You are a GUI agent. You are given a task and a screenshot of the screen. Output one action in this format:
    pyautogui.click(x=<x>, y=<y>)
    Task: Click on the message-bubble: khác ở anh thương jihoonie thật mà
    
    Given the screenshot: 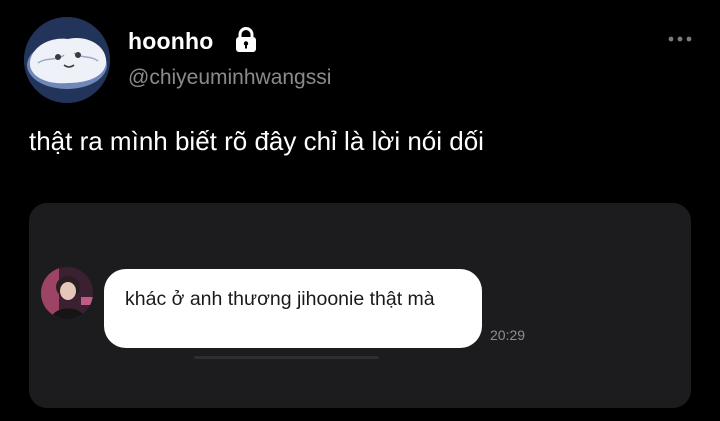 What is the action you would take?
    pyautogui.click(x=293, y=308)
    